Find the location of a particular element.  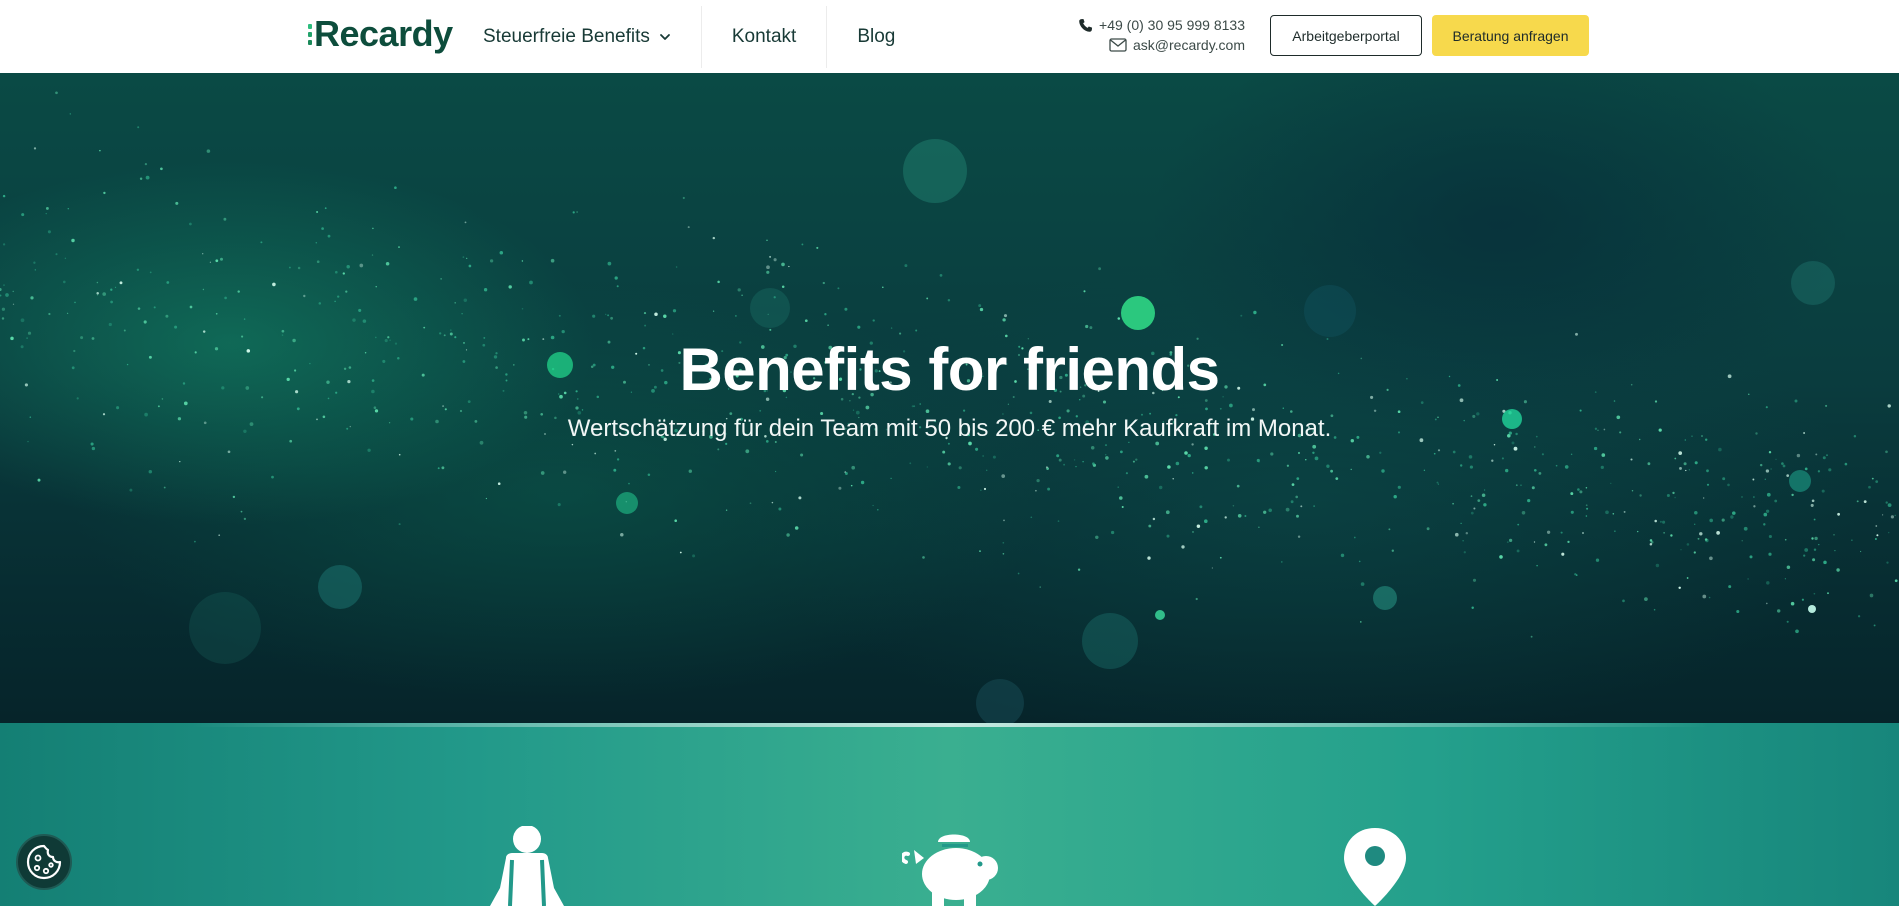

cookie-icon is located at coordinates (44, 862).